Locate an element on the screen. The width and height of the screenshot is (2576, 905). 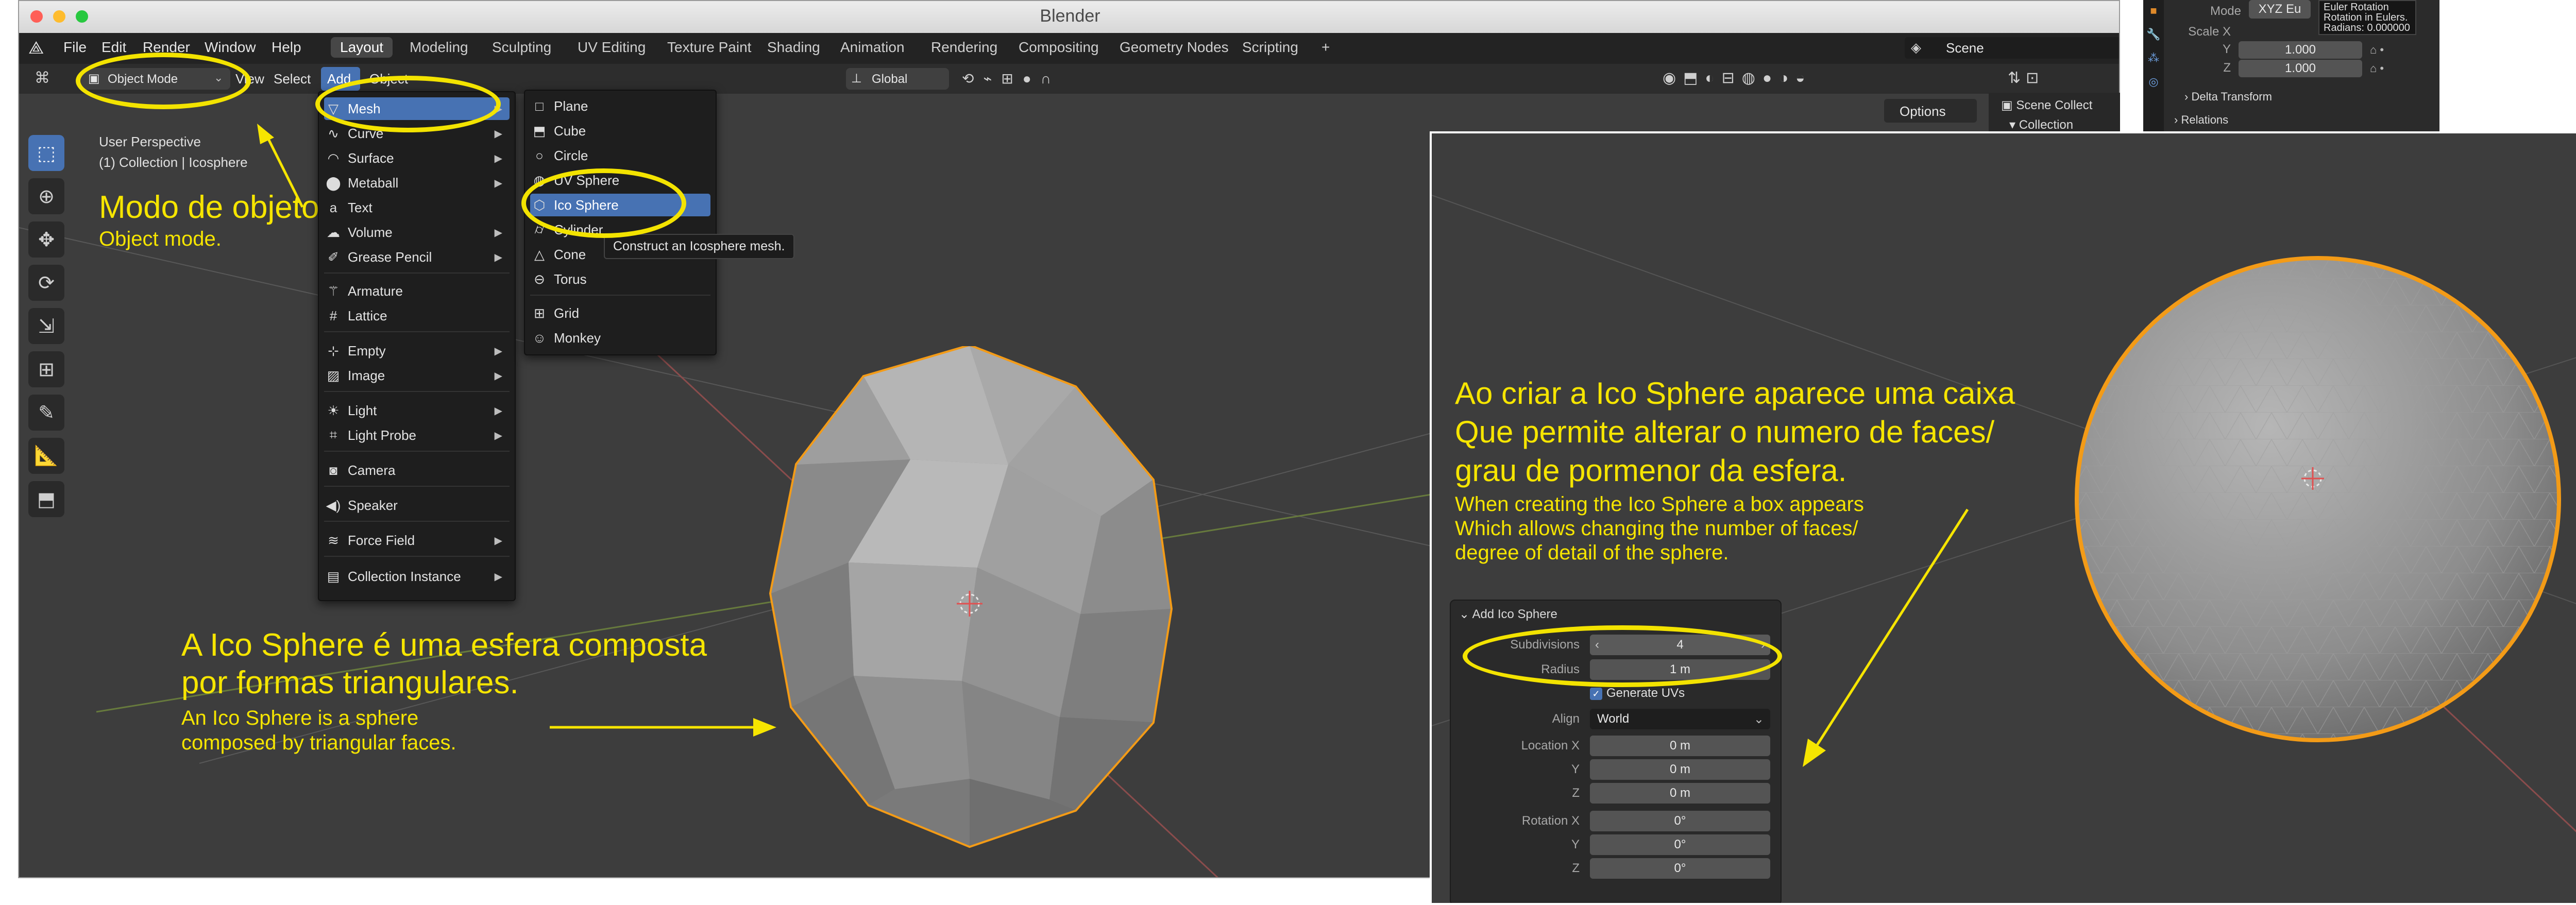
title-bar: Blender is located at coordinates (1069, 17).